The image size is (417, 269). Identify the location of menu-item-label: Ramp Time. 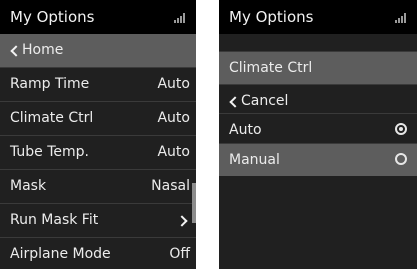
(50, 84).